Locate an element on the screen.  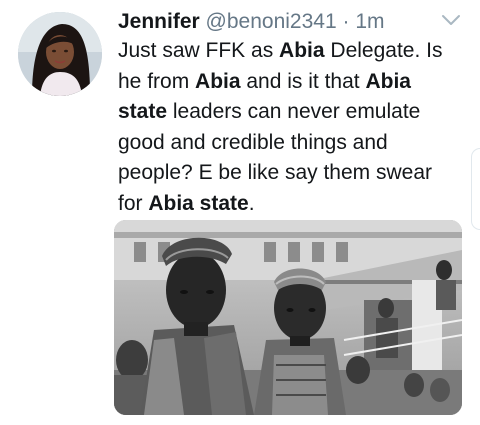
avatar-image is located at coordinates (60, 54).